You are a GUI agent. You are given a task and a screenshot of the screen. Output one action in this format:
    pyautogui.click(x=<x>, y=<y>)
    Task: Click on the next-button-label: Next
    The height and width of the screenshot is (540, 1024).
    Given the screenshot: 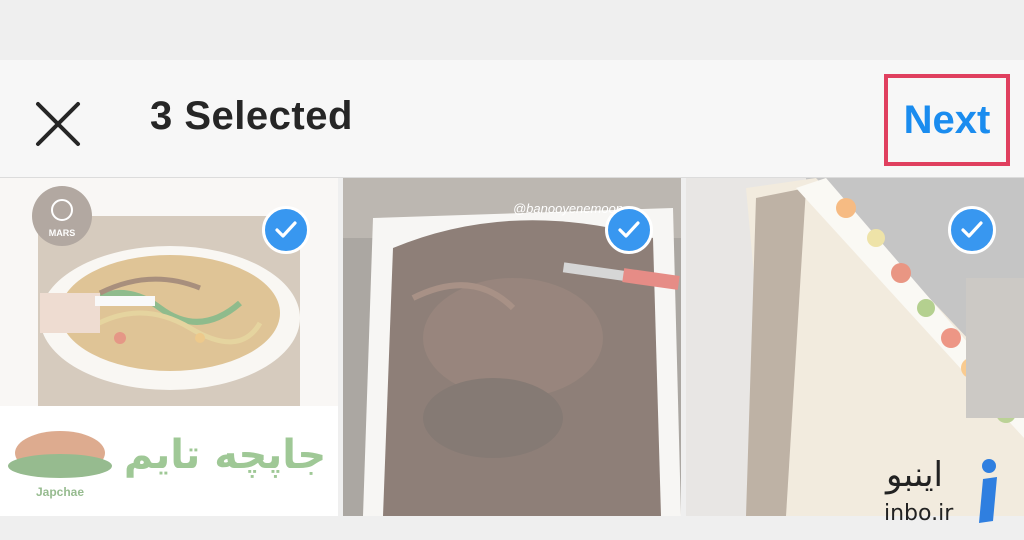 What is the action you would take?
    pyautogui.click(x=947, y=119)
    